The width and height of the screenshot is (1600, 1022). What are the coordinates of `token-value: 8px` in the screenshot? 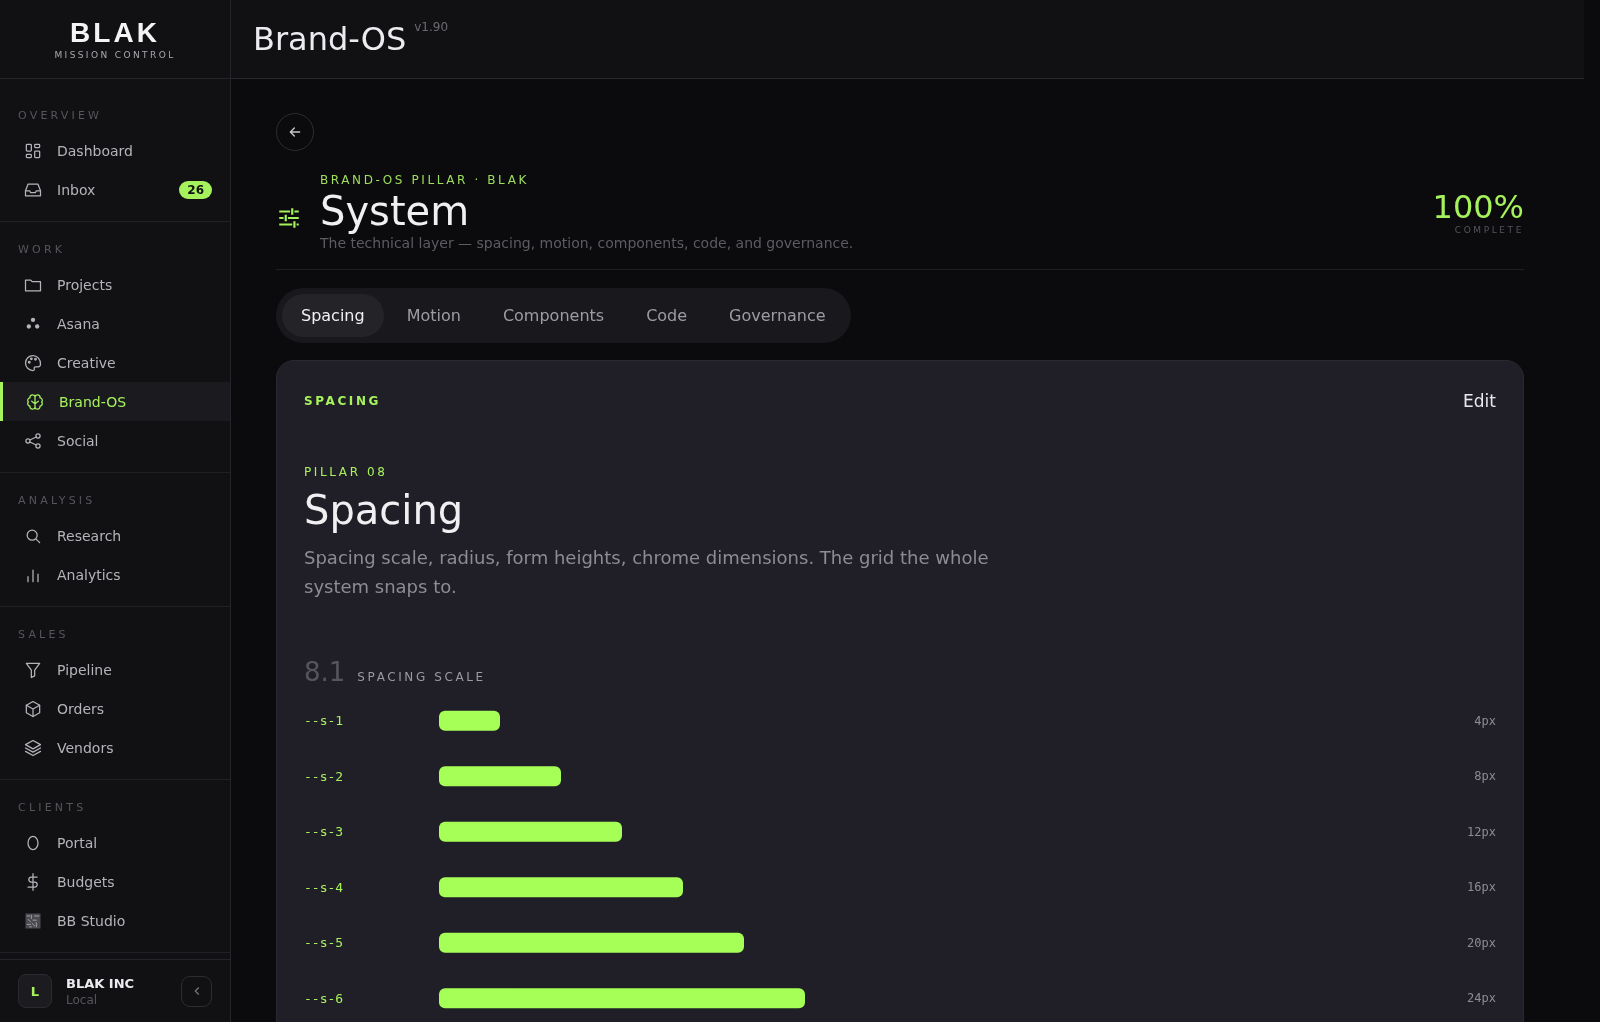 It's located at (1485, 776).